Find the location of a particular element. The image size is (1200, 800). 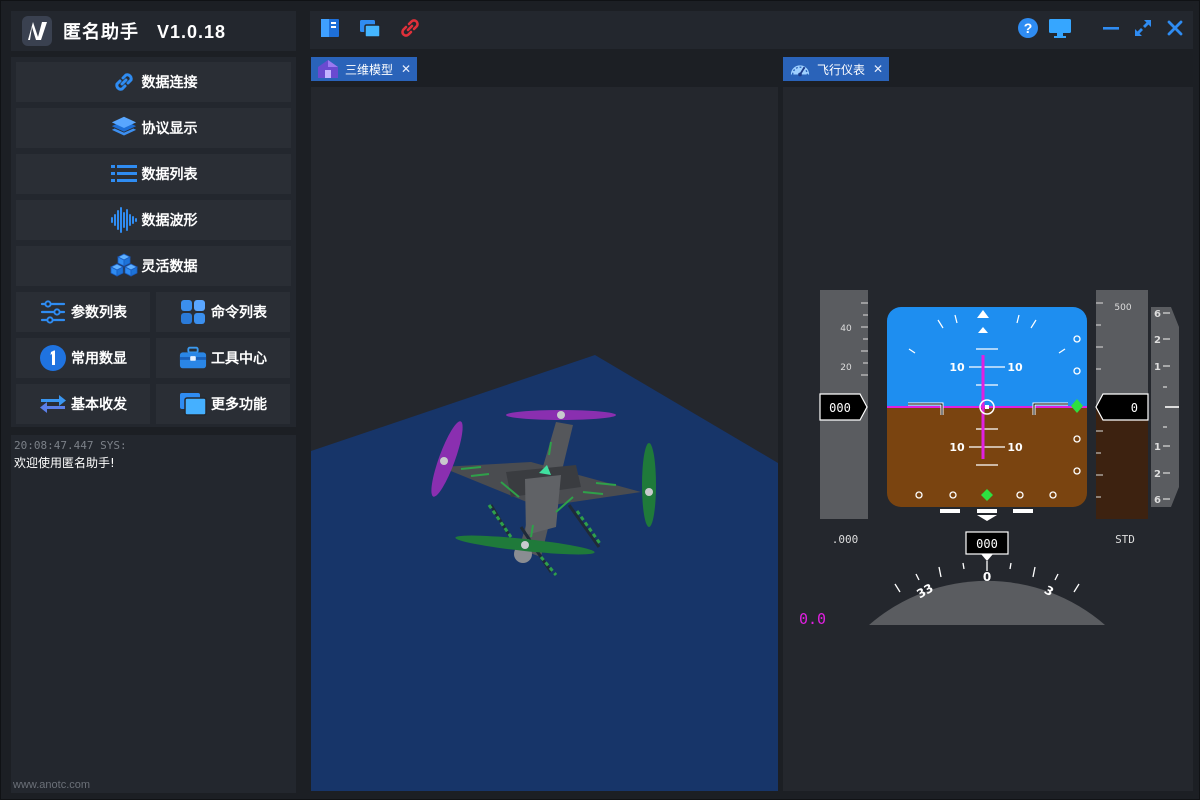

menu-button-basic-transceive: 基本收发 is located at coordinates (83, 404).